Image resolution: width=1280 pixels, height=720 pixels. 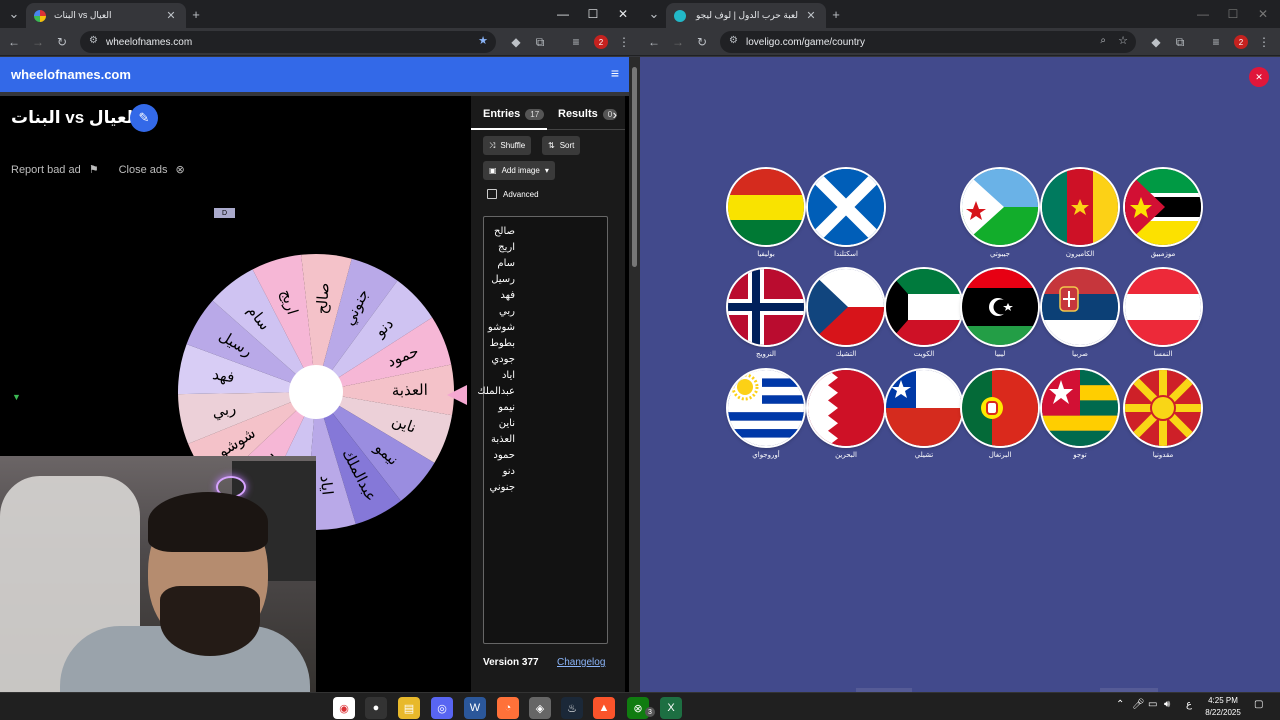 I want to click on new-tab-button: +, so click(x=196, y=14).